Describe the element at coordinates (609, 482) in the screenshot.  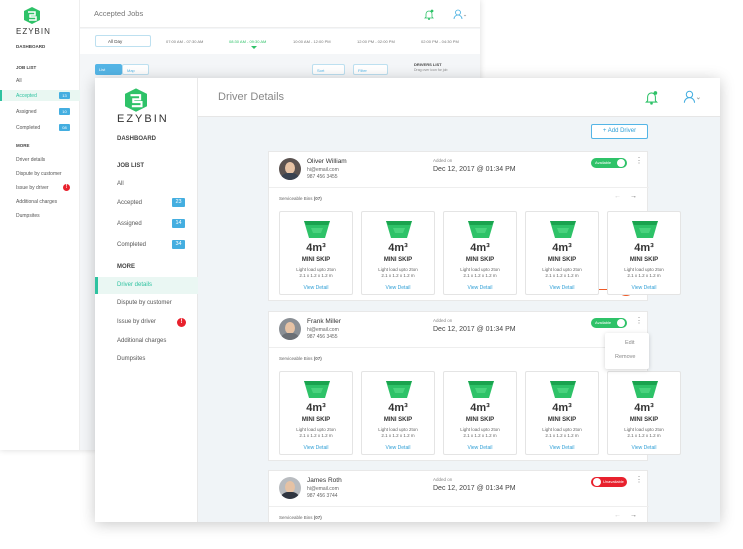
I see `availability-toggle: Unavailable` at that location.